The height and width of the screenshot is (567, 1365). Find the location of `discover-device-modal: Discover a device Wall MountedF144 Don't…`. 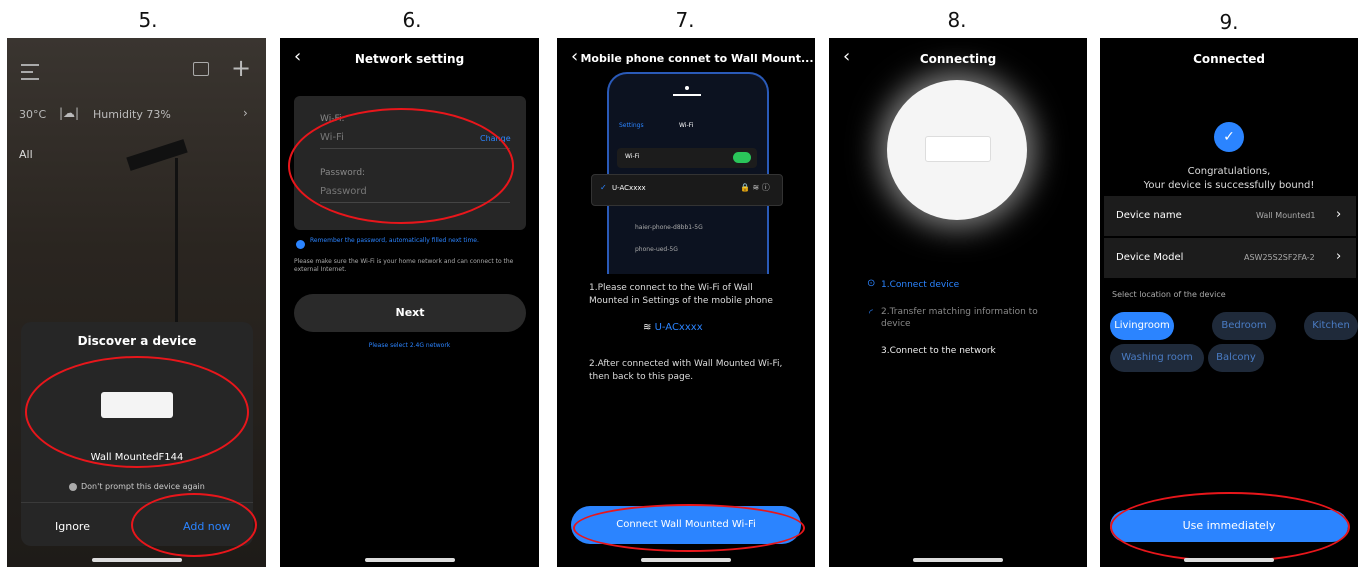

discover-device-modal: Discover a device Wall MountedF144 Don't… is located at coordinates (137, 434).